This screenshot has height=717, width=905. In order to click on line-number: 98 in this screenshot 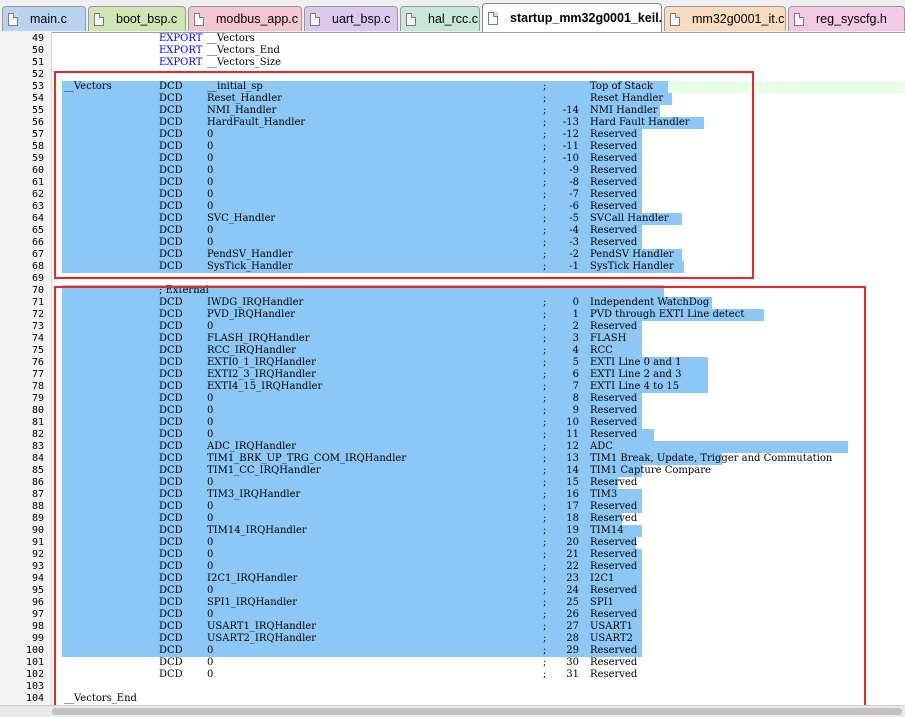, I will do `click(37, 626)`.